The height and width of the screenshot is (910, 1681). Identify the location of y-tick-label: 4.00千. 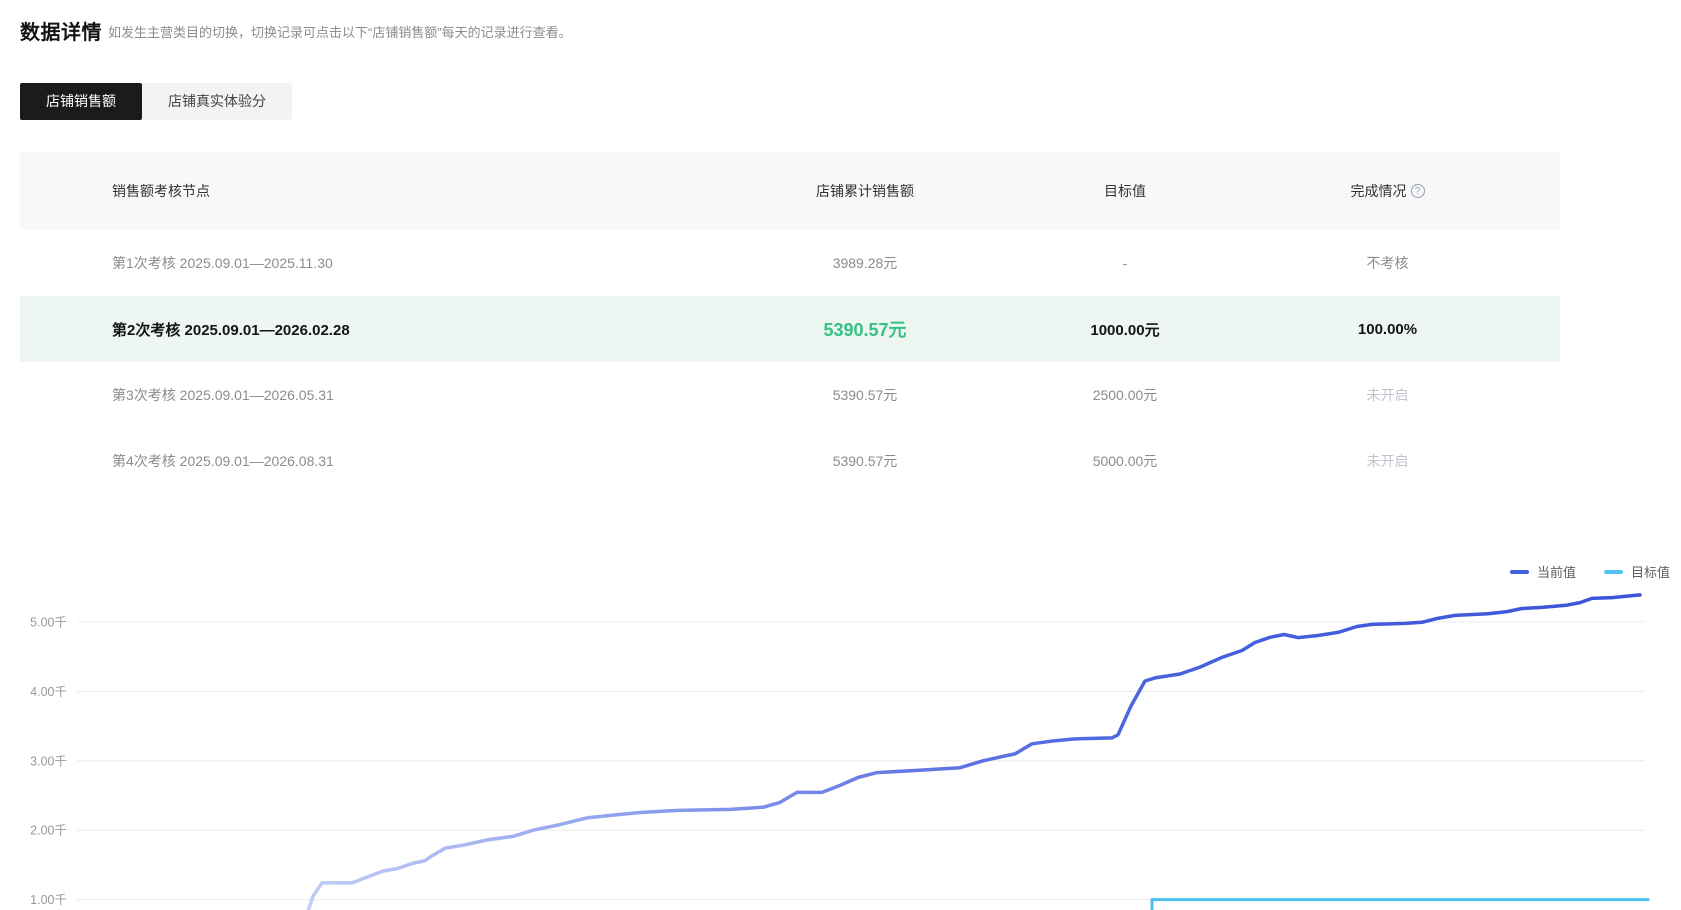
(48, 692).